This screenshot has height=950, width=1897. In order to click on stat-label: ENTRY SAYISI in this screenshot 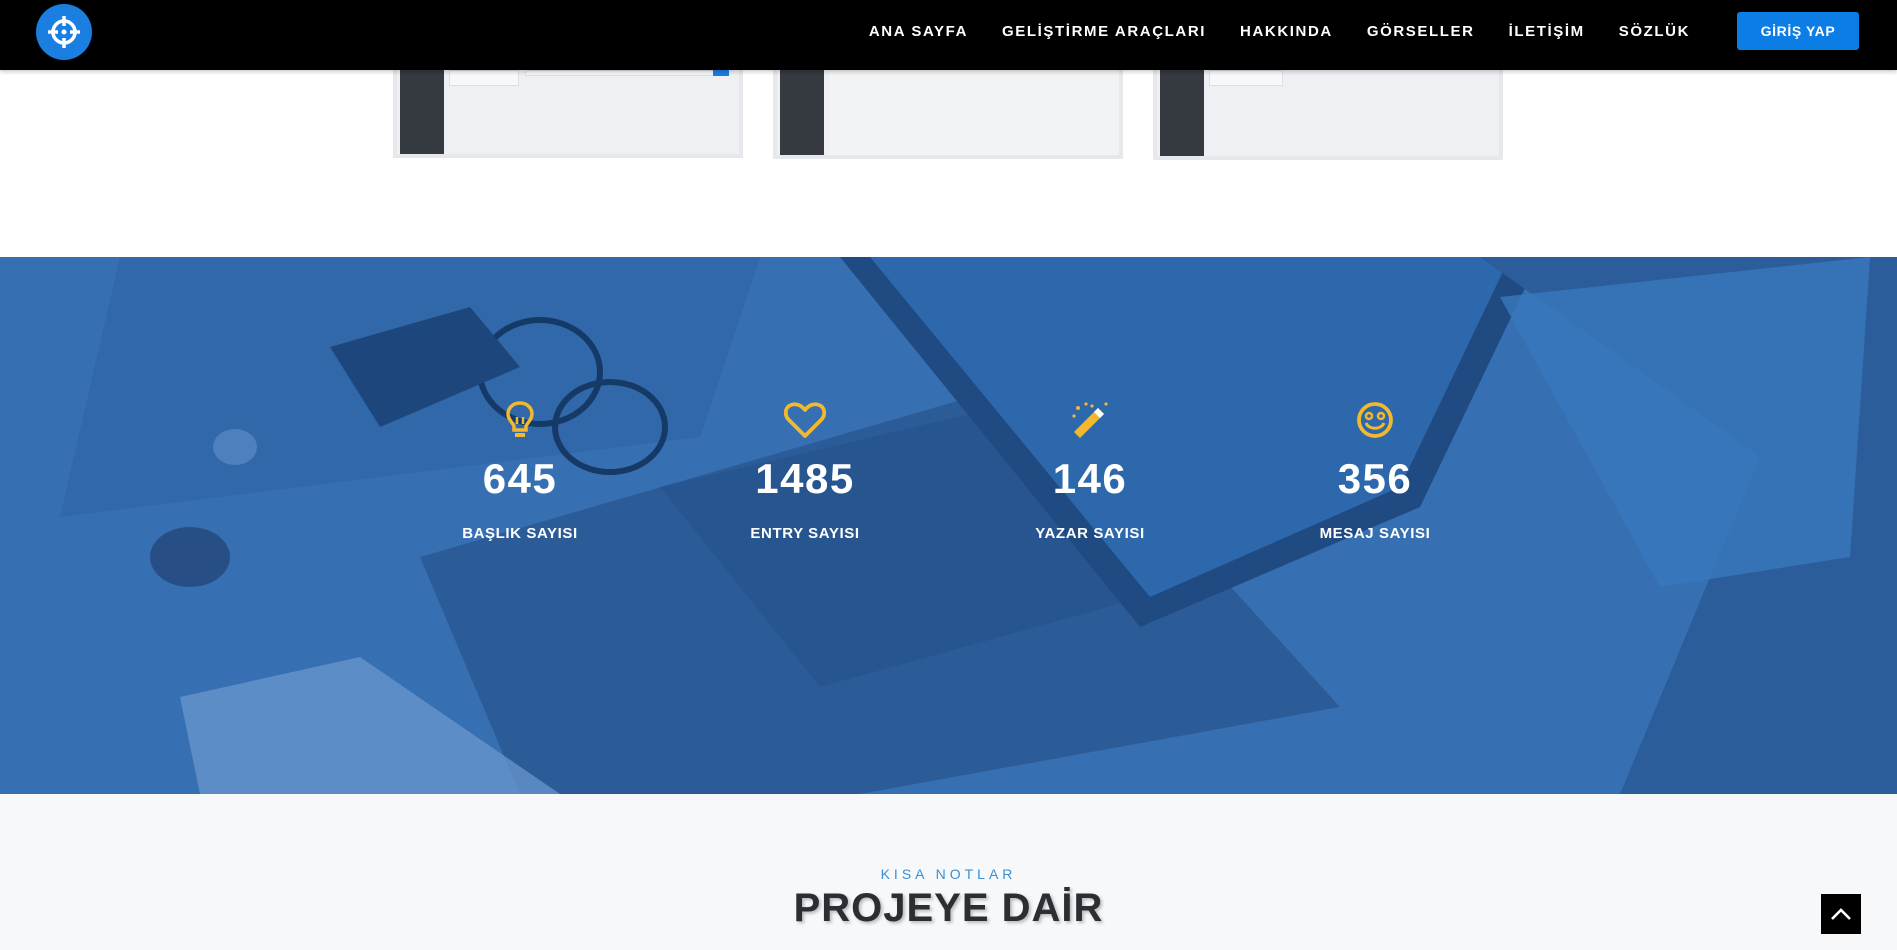, I will do `click(805, 533)`.